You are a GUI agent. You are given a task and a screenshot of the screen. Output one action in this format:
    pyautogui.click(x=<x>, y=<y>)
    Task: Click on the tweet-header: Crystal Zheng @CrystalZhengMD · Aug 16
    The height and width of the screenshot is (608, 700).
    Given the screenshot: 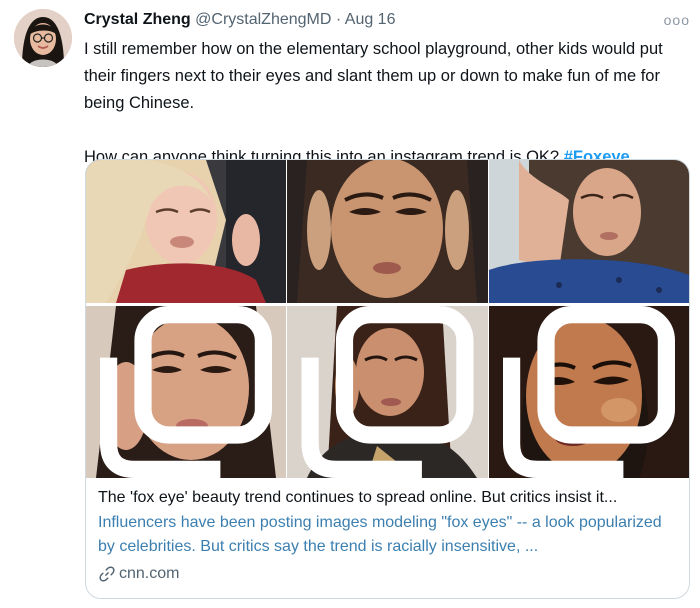 What is the action you would take?
    pyautogui.click(x=386, y=21)
    